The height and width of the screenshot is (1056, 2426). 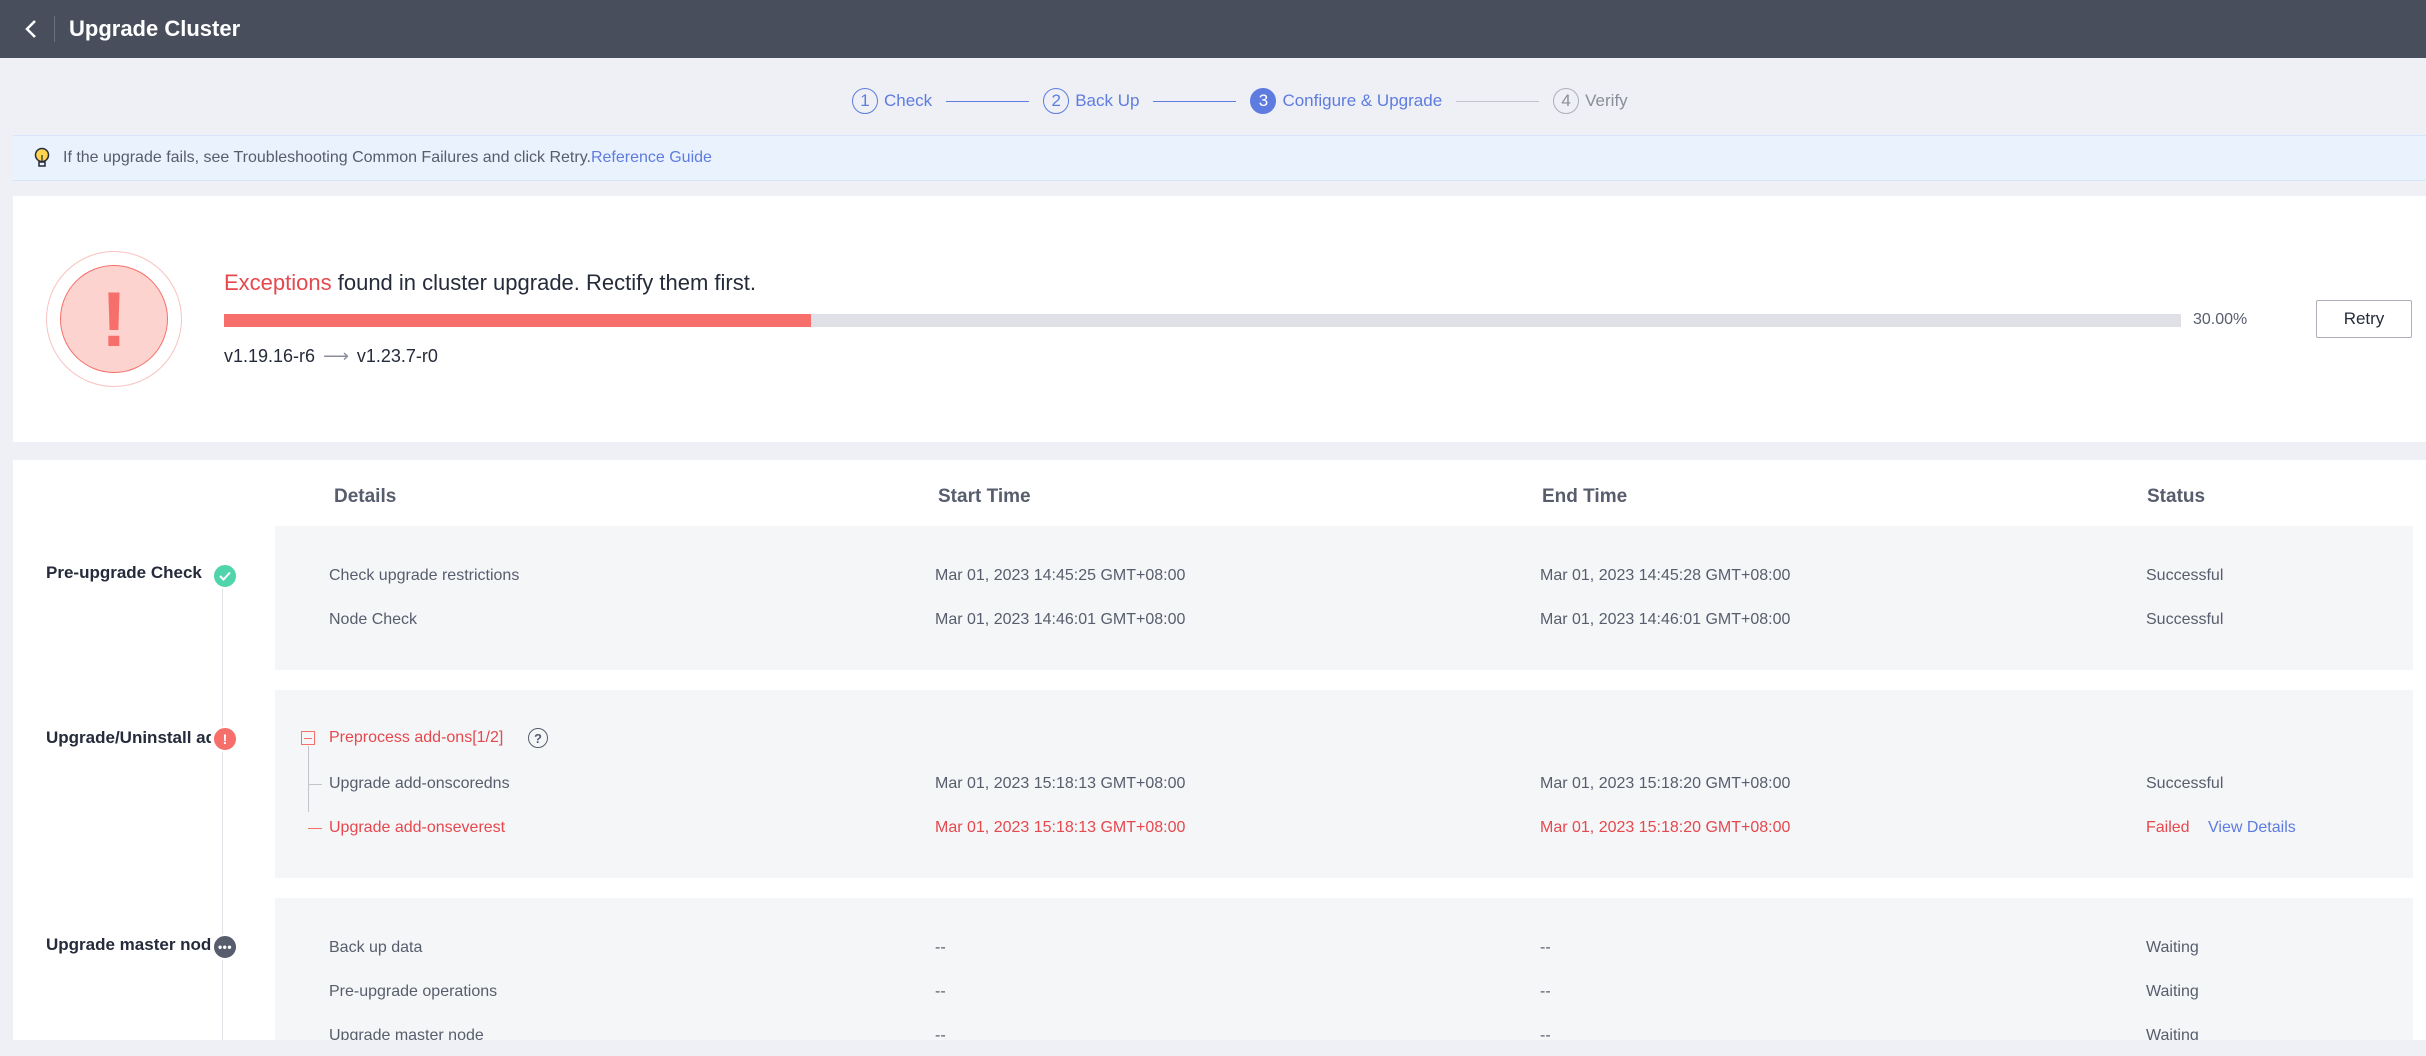 I want to click on step-verify: 4 Verify, so click(x=1590, y=101).